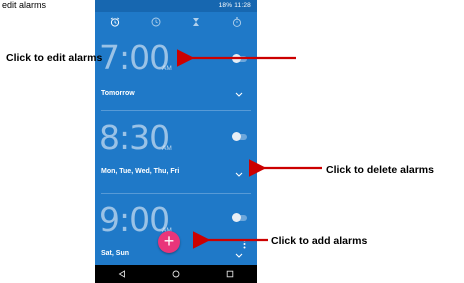  What do you see at coordinates (380, 170) in the screenshot?
I see `annotation-delete: Click to delete alarms` at bounding box center [380, 170].